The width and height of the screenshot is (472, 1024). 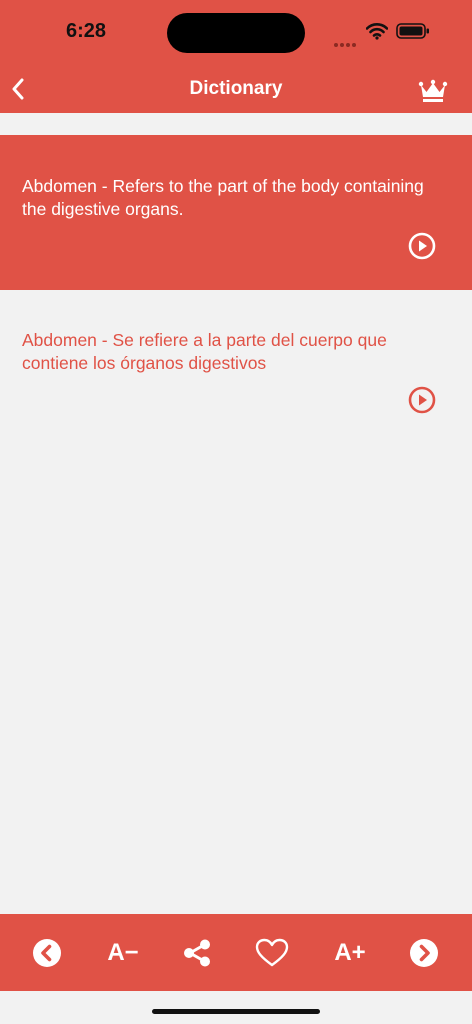 What do you see at coordinates (236, 124) in the screenshot?
I see `spacer` at bounding box center [236, 124].